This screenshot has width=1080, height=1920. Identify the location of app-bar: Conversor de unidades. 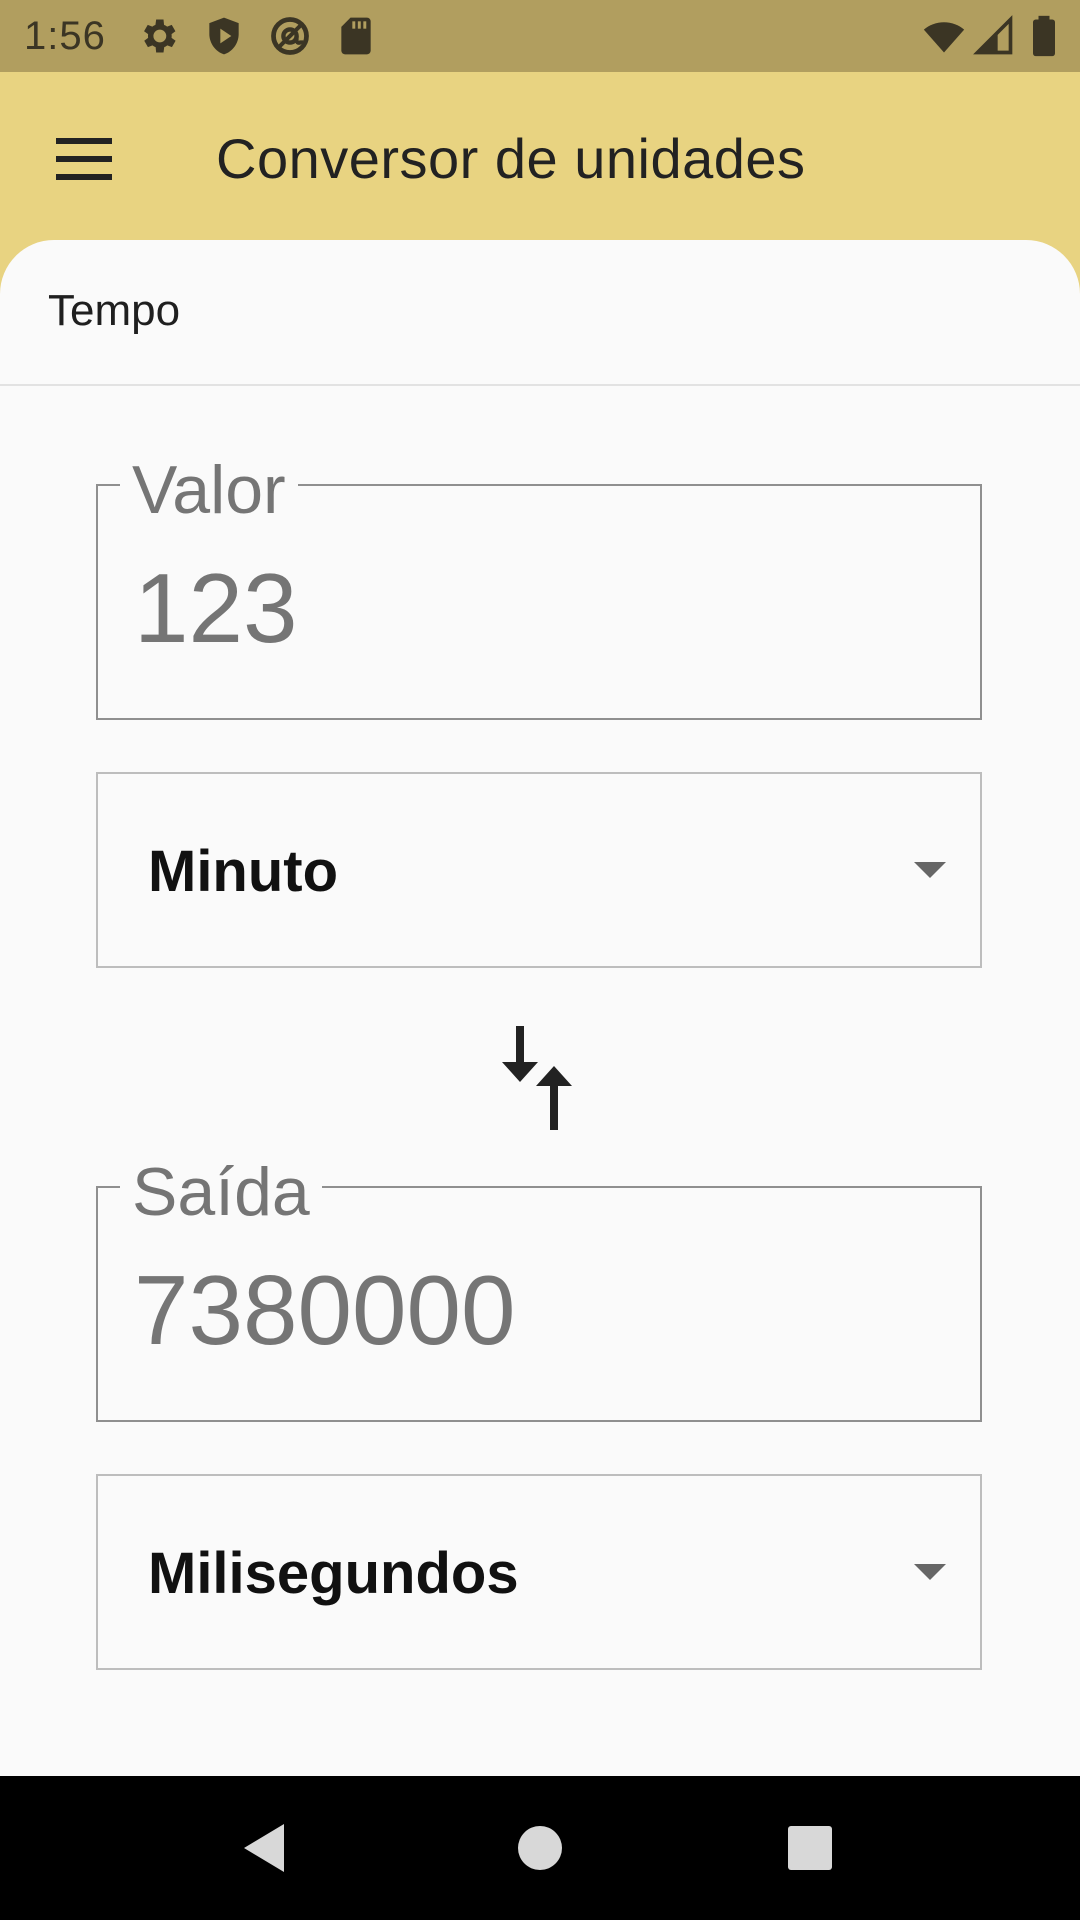
(540, 156).